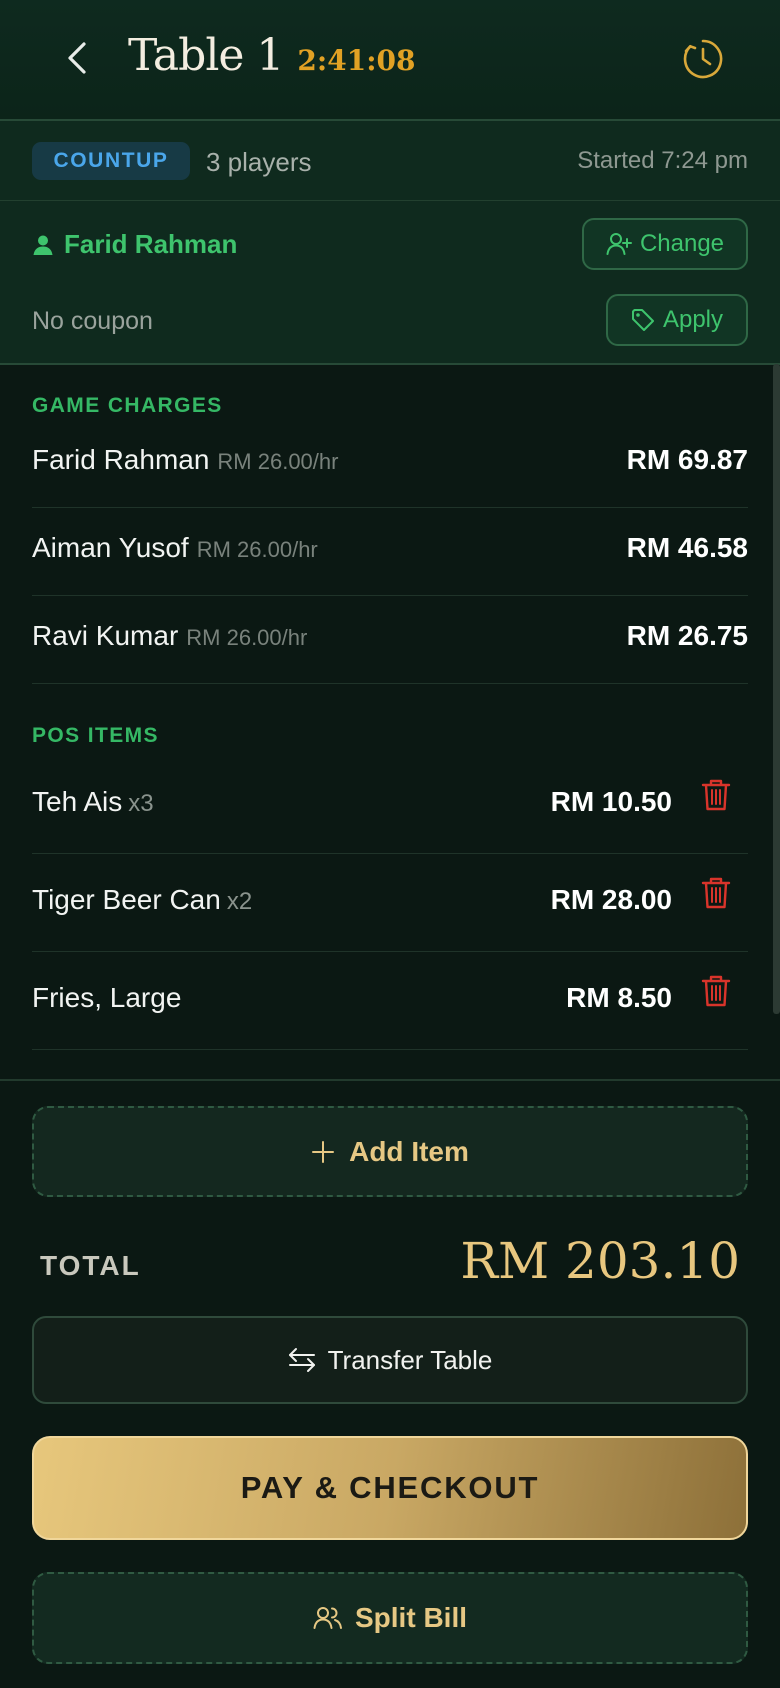 Image resolution: width=780 pixels, height=1688 pixels. I want to click on game-charge-row: Ravi Kumar RM 26.00/hr RM 26.75, so click(390, 640).